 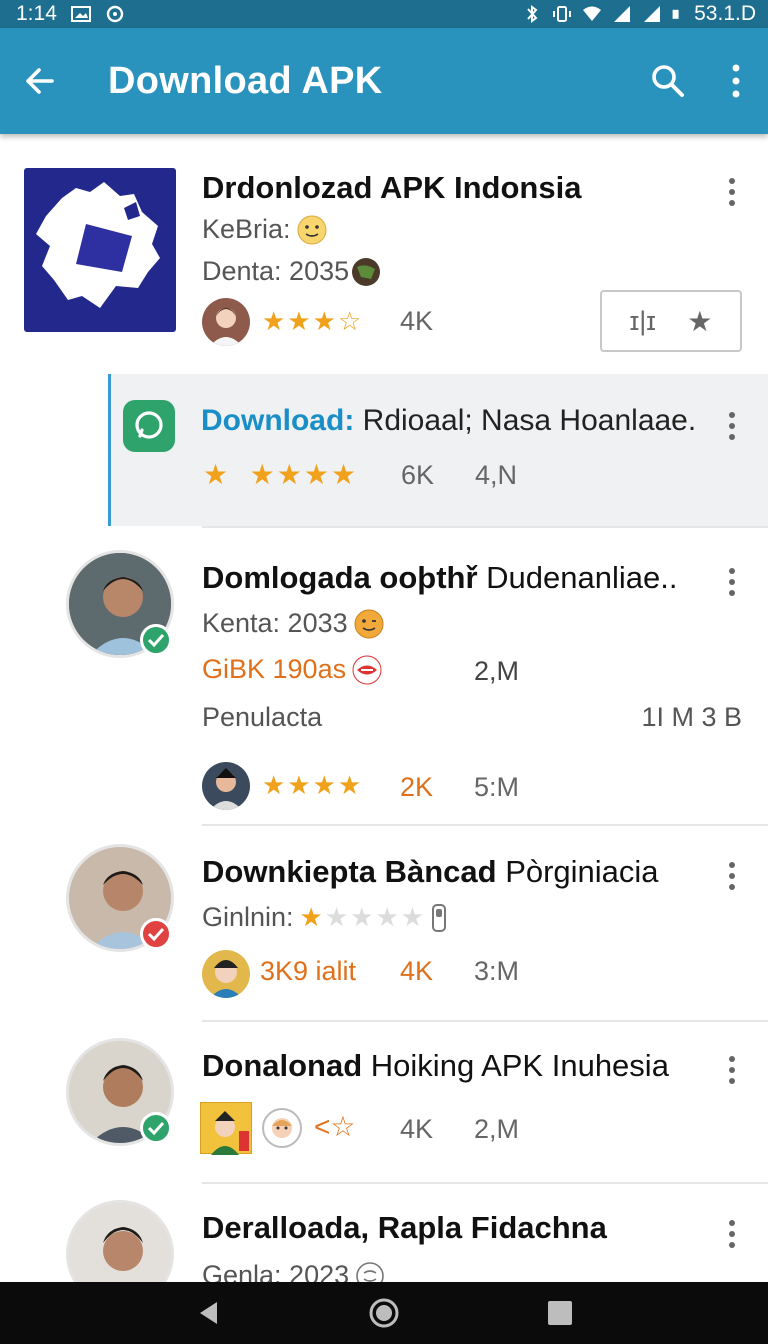 What do you see at coordinates (246, 229) in the screenshot?
I see `app-line-1-text: KeBria:` at bounding box center [246, 229].